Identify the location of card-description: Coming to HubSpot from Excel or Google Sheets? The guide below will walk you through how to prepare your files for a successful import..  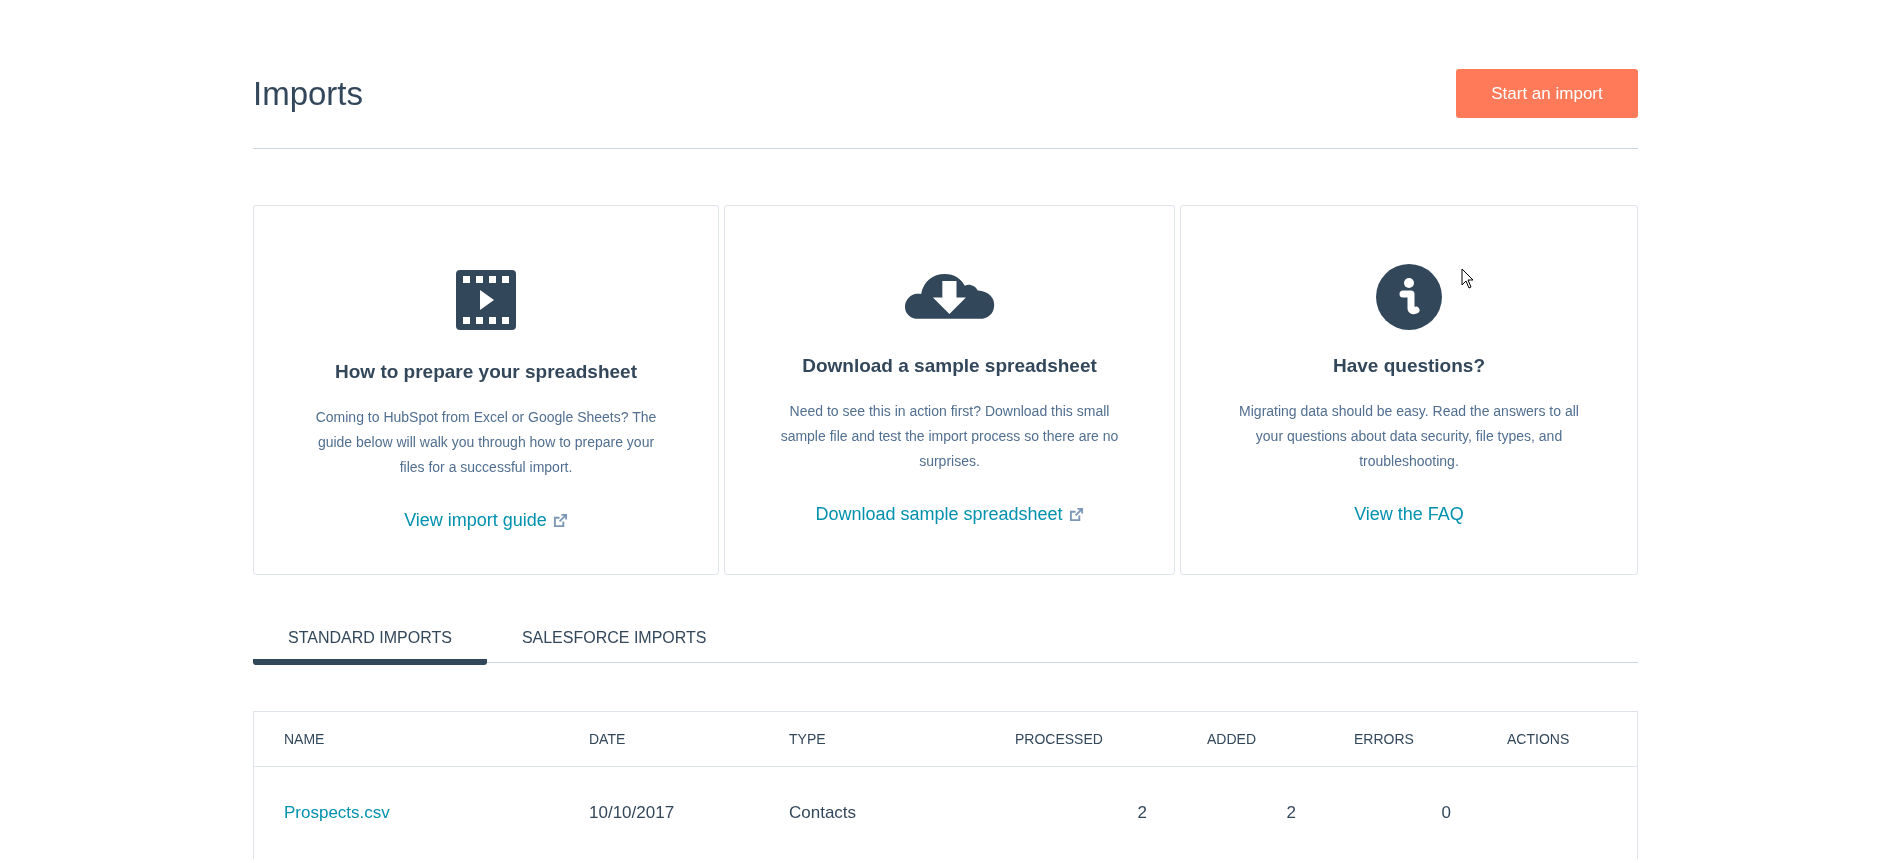
(486, 442).